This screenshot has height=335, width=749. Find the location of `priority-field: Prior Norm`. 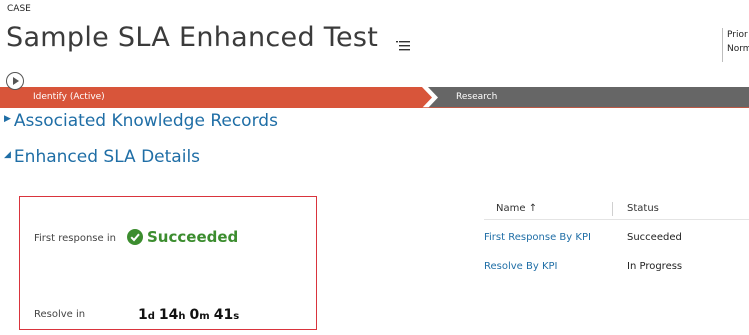

priority-field: Prior Norm is located at coordinates (735, 45).